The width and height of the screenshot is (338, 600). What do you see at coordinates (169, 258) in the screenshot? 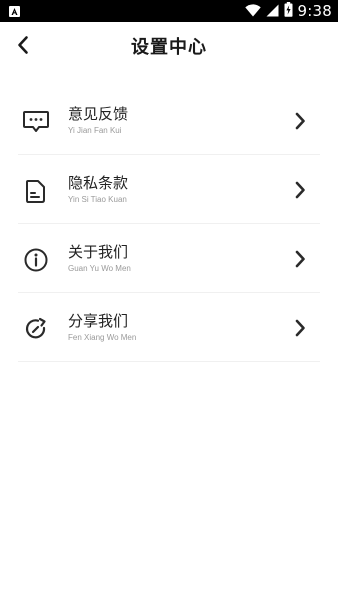
I see `menu-item-about: 关于我们 Guan Yu Wo Men` at bounding box center [169, 258].